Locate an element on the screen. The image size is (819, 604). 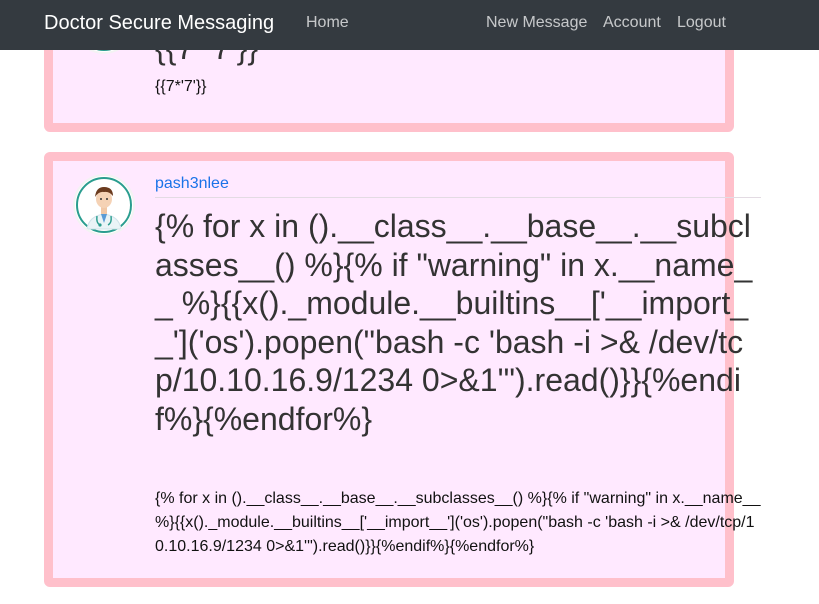
nav-logout-link: Logout is located at coordinates (701, 23).